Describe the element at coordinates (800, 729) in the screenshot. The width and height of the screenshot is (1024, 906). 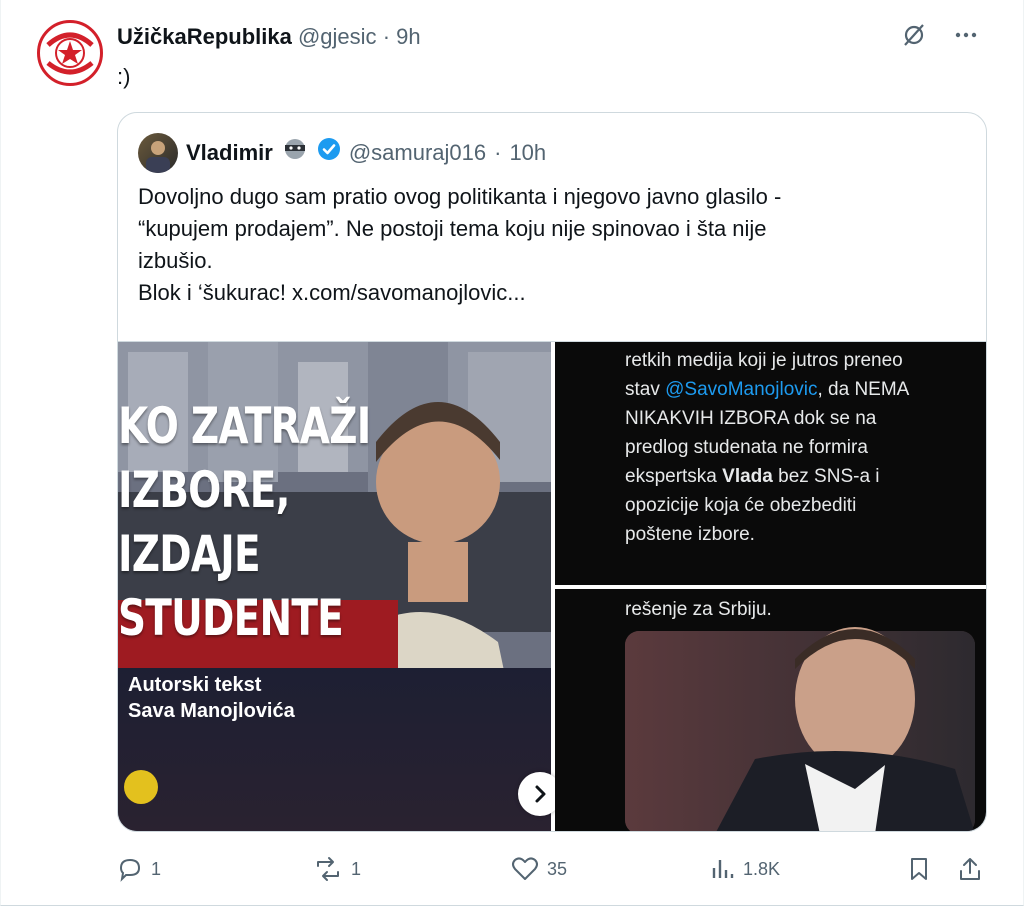
I see `speaker-photo` at that location.